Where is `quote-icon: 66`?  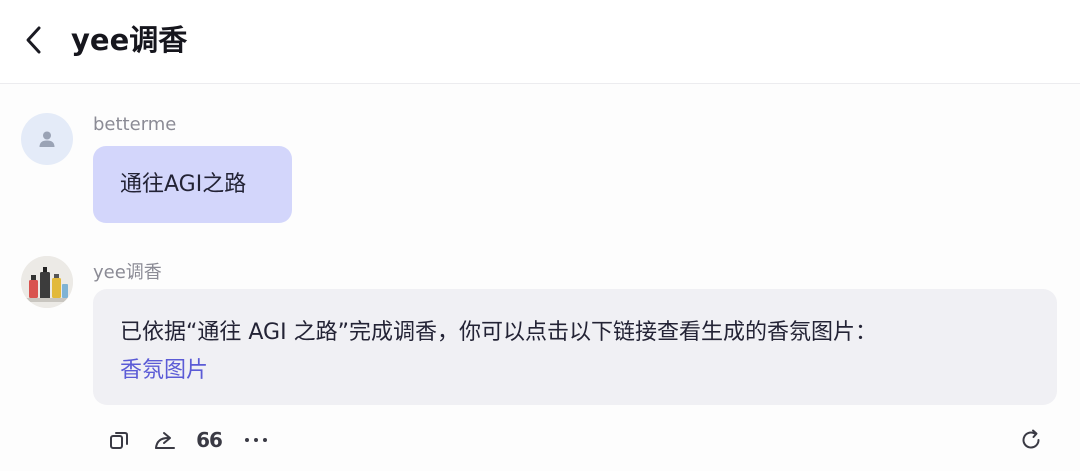 quote-icon: 66 is located at coordinates (209, 440).